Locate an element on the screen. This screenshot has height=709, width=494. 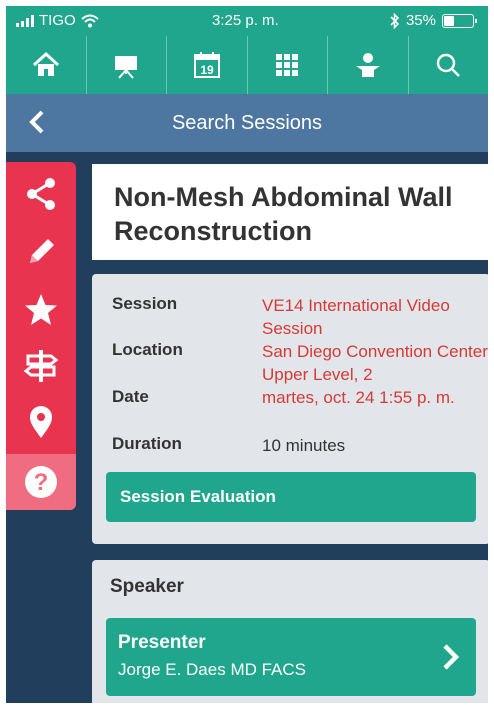
session-value: VE14 International Video Session is located at coordinates (375, 317).